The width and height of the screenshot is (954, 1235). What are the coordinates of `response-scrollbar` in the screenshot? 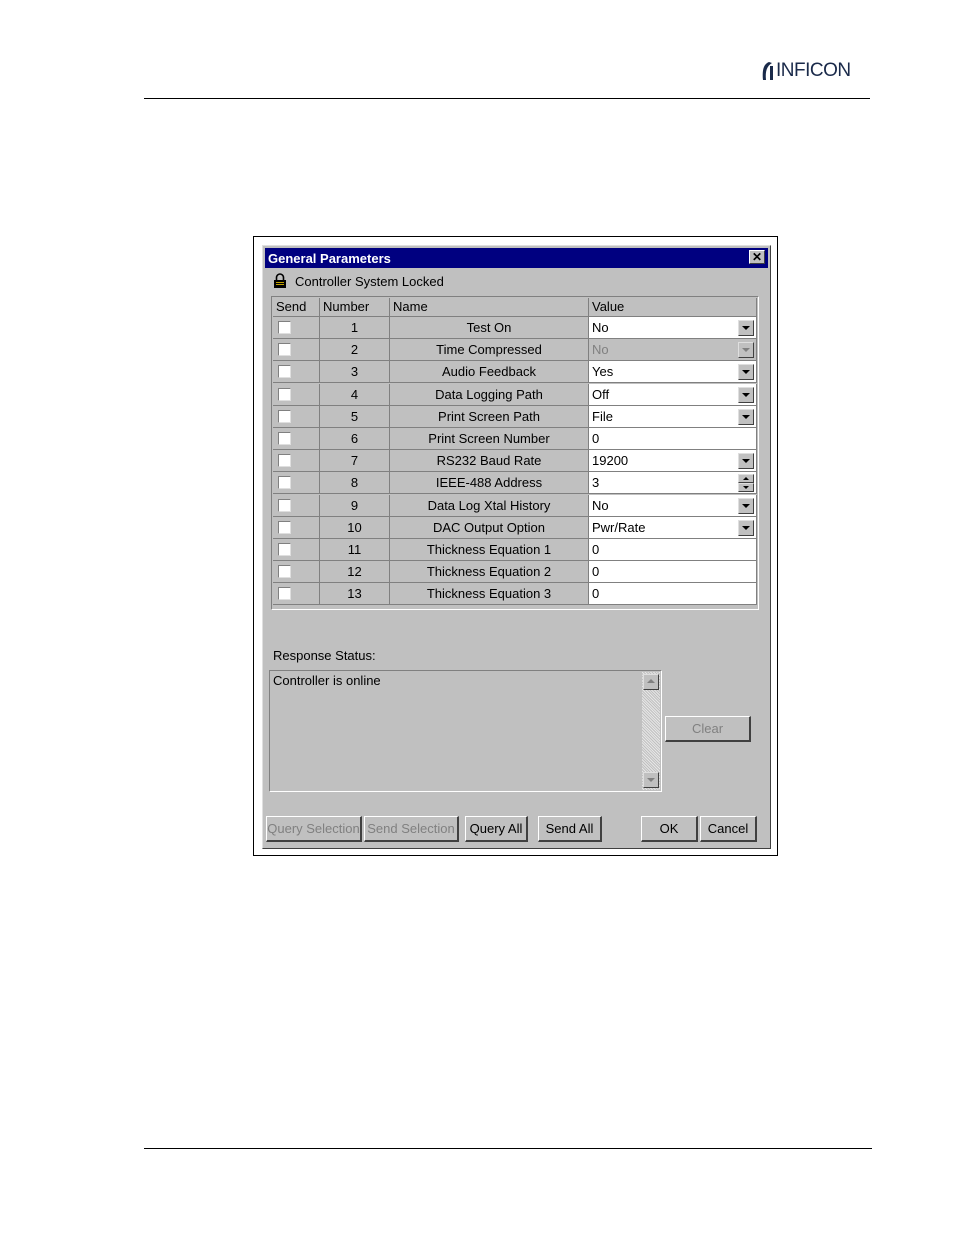 It's located at (651, 731).